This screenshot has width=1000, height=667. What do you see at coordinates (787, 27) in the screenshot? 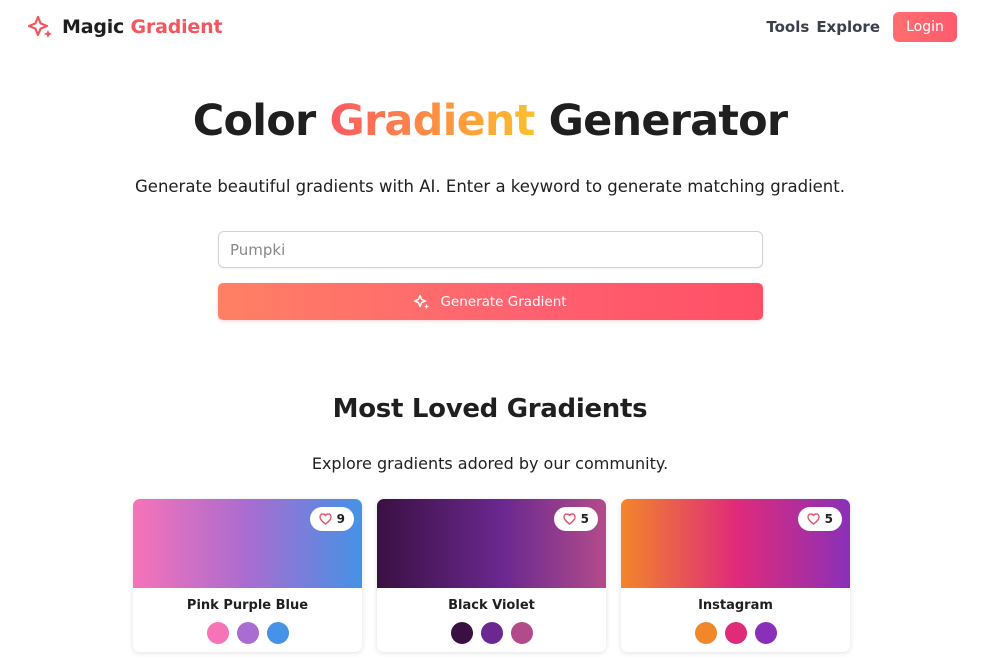
I see `nav-link-tools: Tools` at bounding box center [787, 27].